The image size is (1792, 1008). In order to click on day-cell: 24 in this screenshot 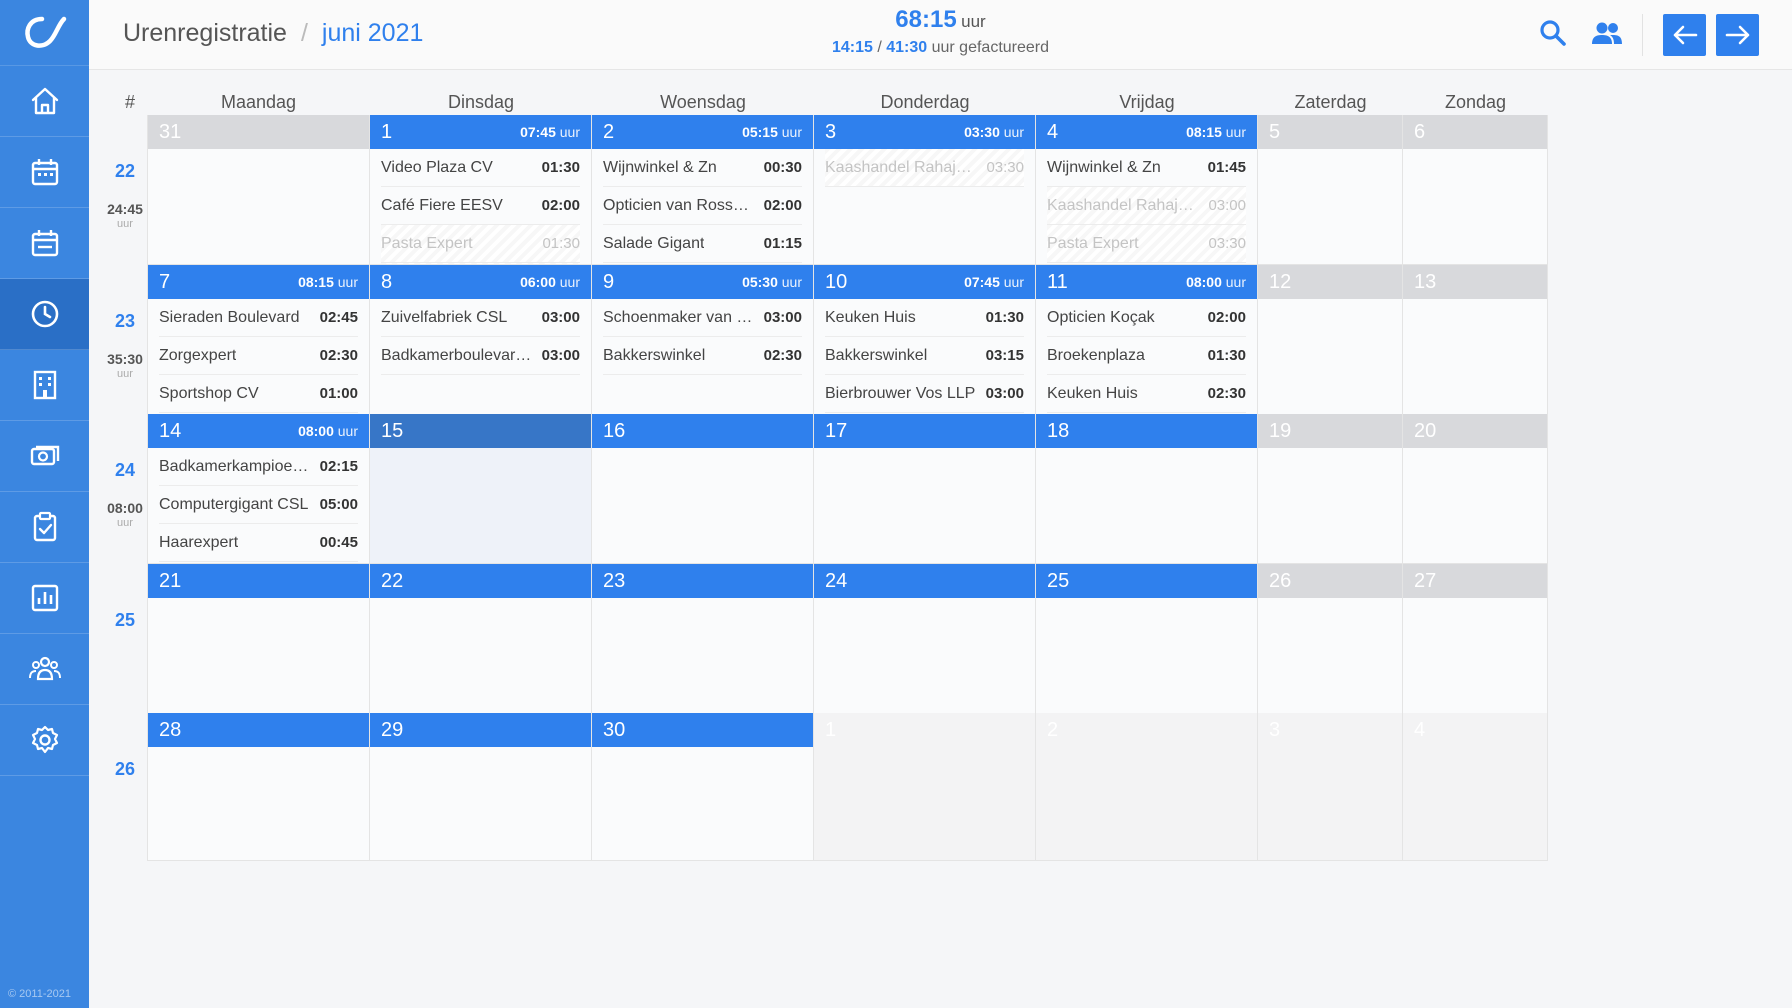, I will do `click(925, 639)`.